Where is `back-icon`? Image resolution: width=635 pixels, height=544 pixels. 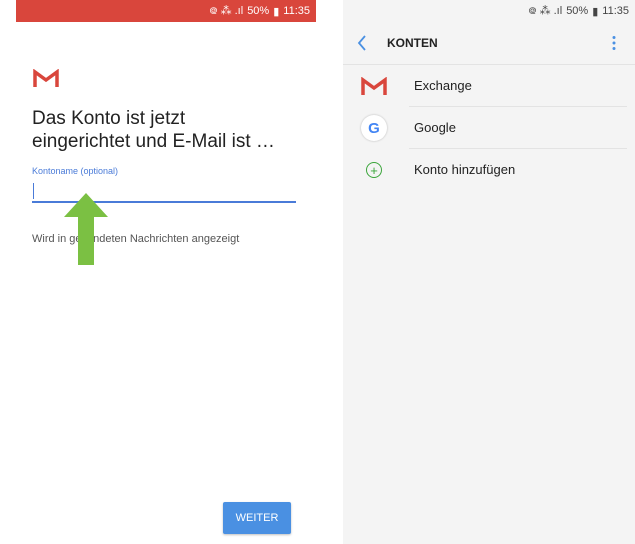
back-icon is located at coordinates (362, 43).